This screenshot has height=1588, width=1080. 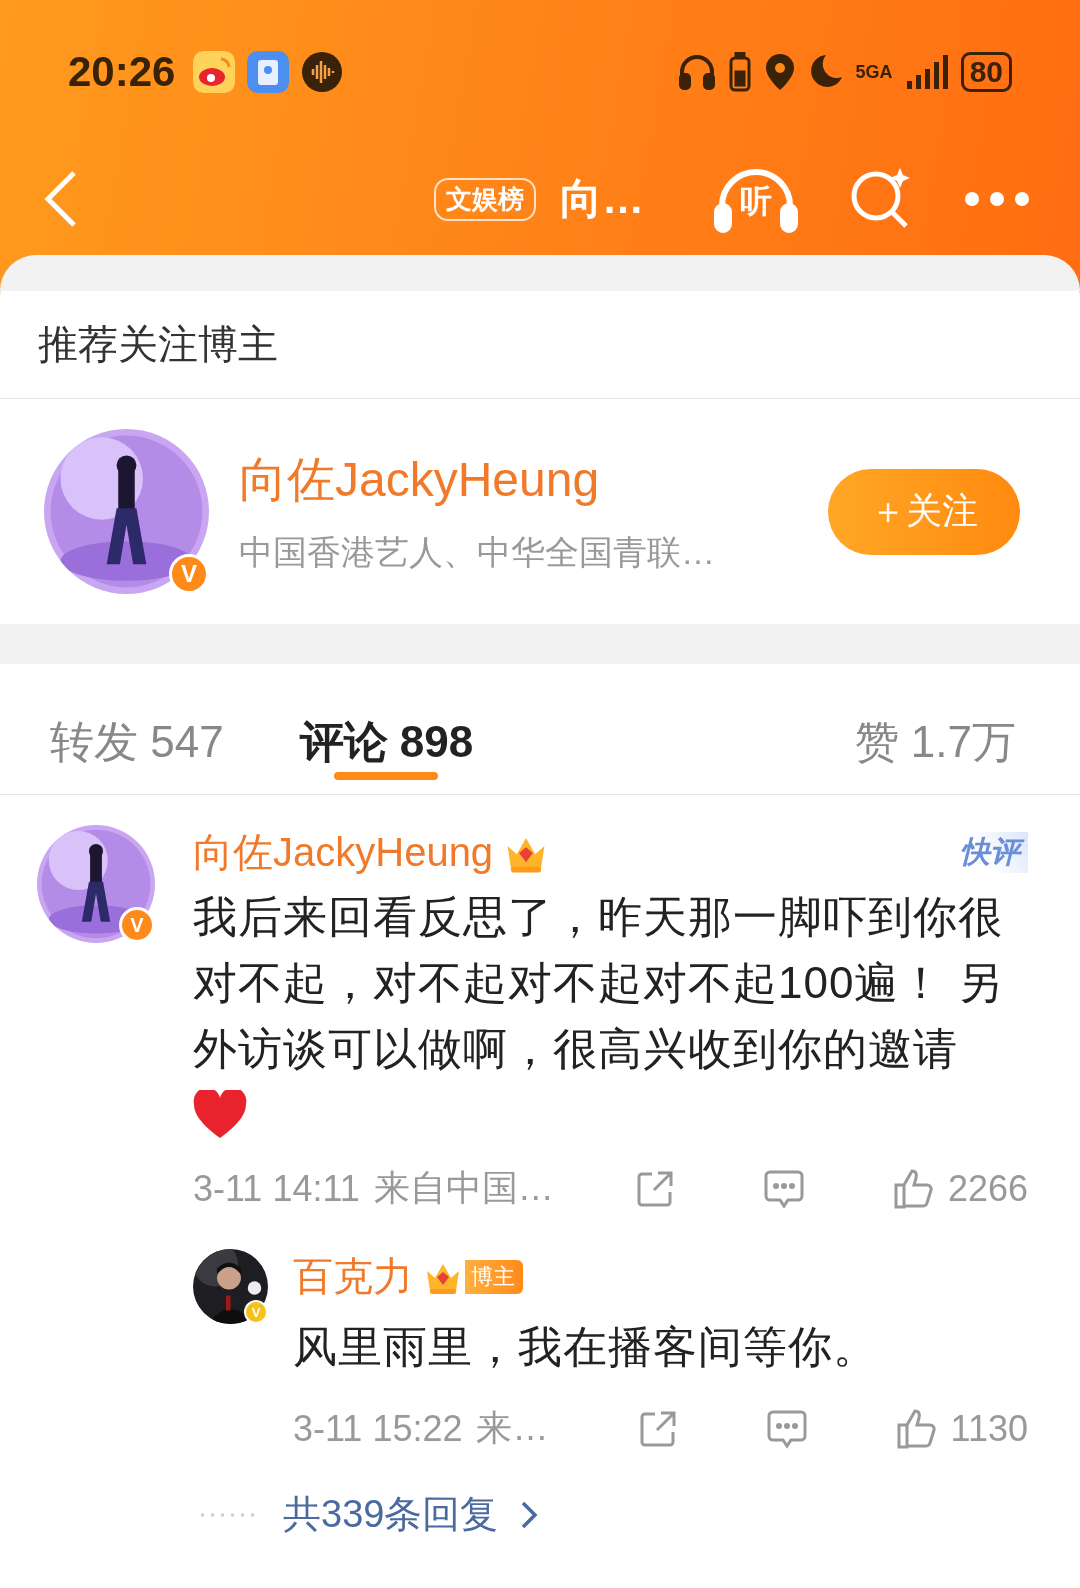 What do you see at coordinates (137, 728) in the screenshot?
I see `tab: 转发 547` at bounding box center [137, 728].